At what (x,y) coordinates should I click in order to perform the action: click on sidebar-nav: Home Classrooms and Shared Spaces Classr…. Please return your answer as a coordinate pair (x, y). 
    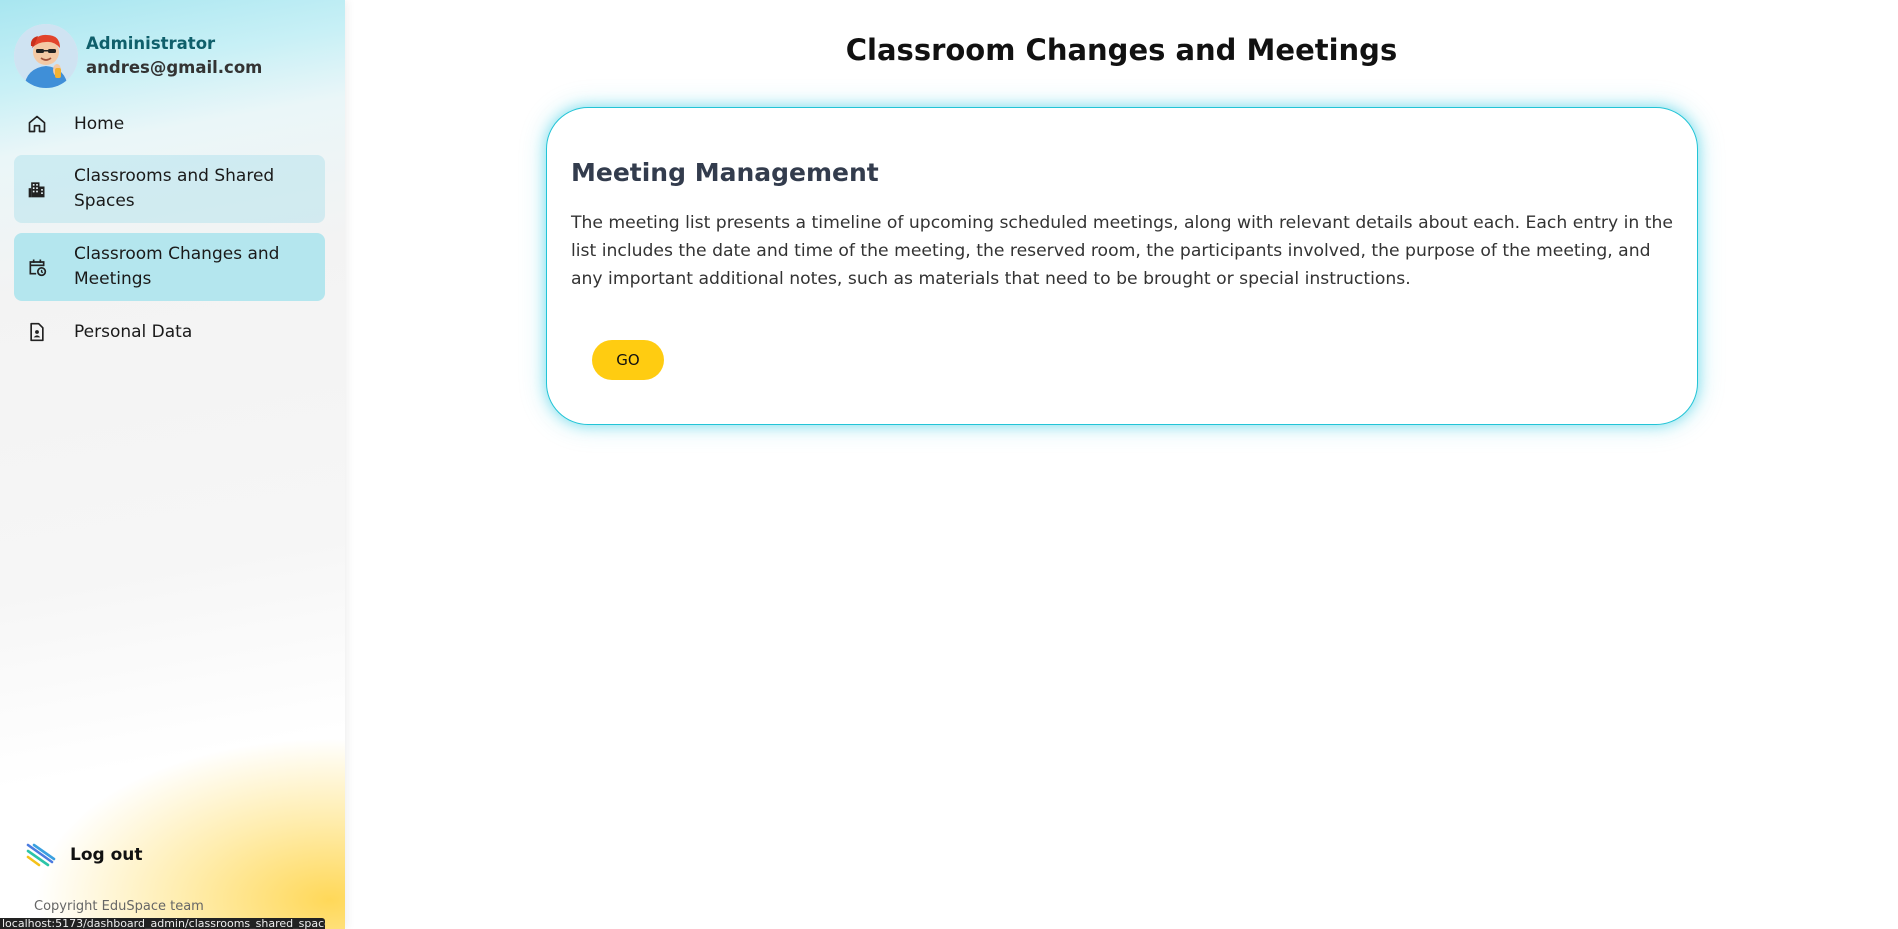
    Looking at the image, I should click on (169, 233).